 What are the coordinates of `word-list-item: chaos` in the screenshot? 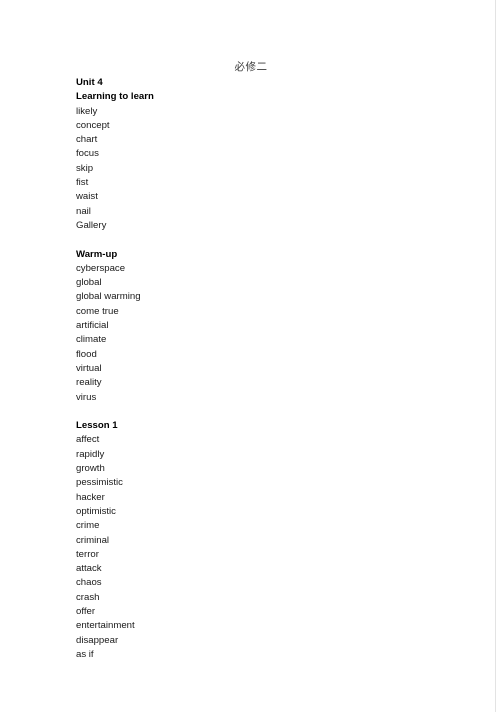 It's located at (89, 583).